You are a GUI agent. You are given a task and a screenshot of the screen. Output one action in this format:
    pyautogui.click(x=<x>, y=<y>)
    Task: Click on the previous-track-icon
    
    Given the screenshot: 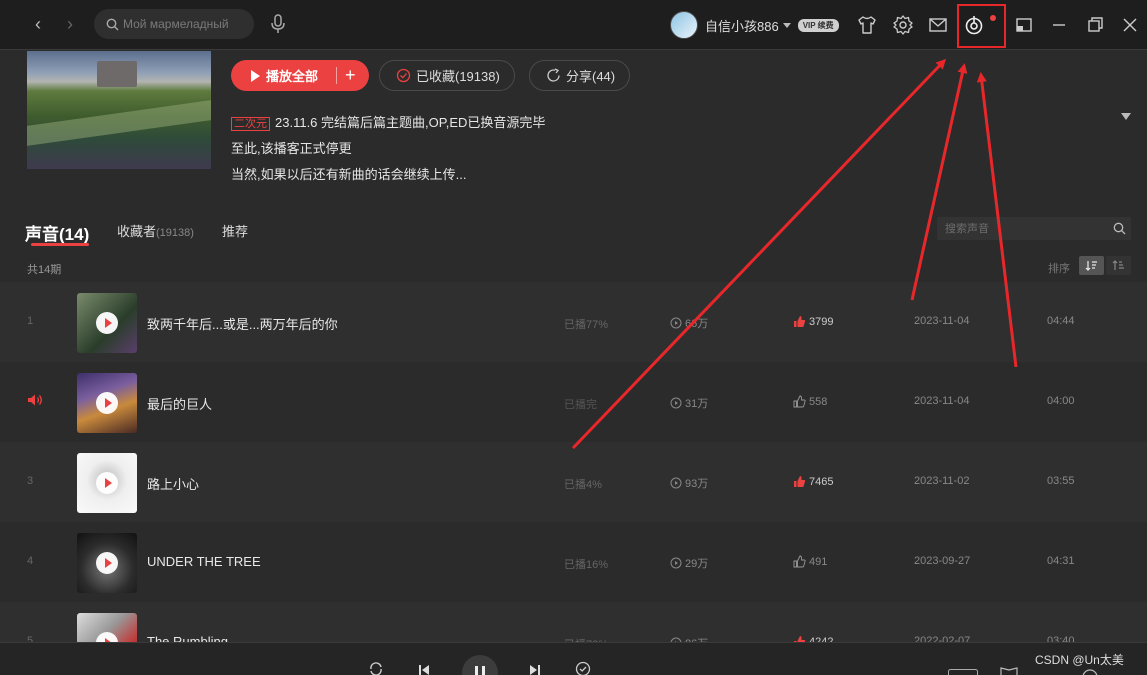 What is the action you would take?
    pyautogui.click(x=424, y=669)
    